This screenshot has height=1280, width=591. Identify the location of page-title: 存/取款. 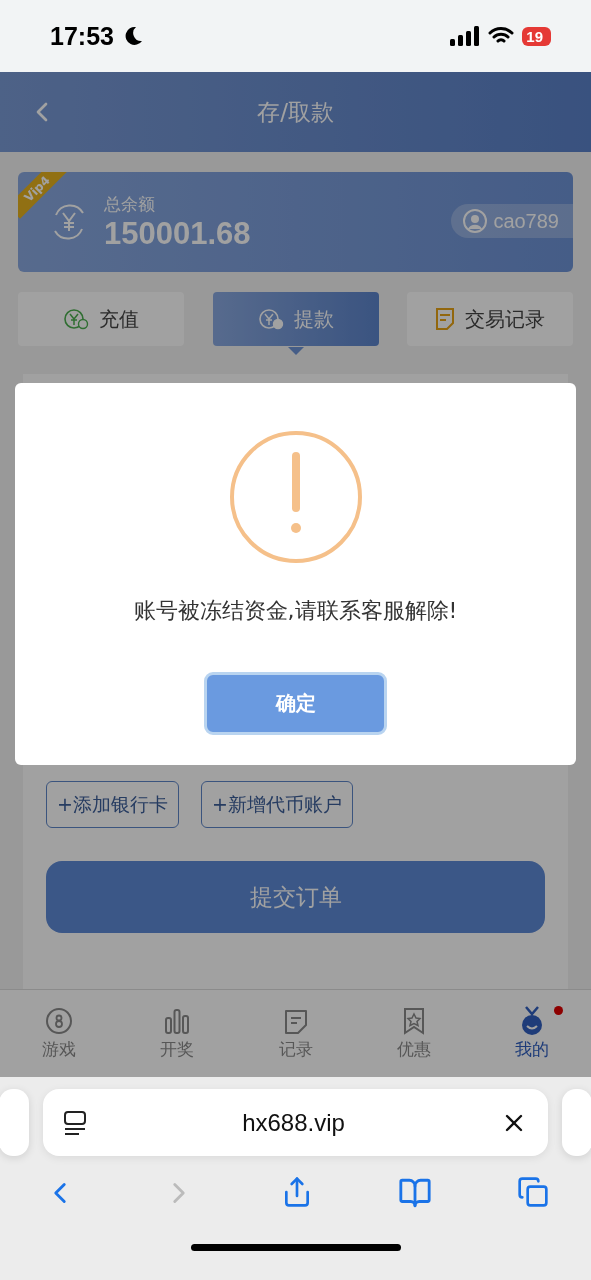
(295, 112).